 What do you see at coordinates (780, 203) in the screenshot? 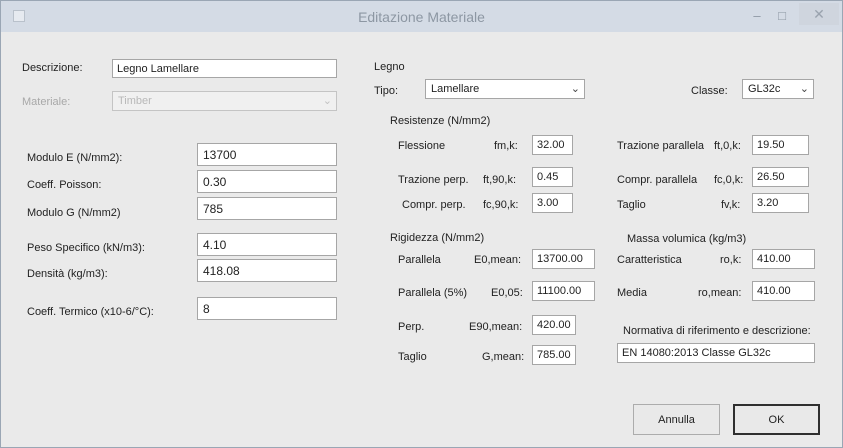
I see `taglio-res-input` at bounding box center [780, 203].